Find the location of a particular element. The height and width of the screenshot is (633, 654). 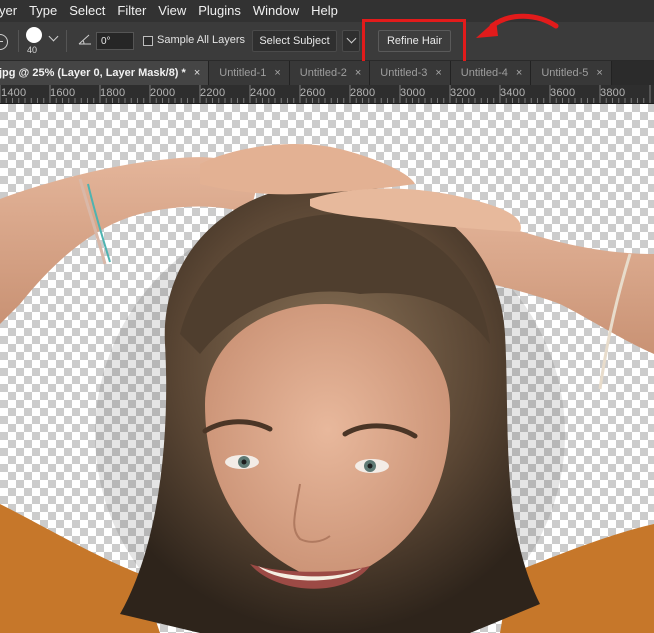

ruler-label: 1800 is located at coordinates (113, 93).